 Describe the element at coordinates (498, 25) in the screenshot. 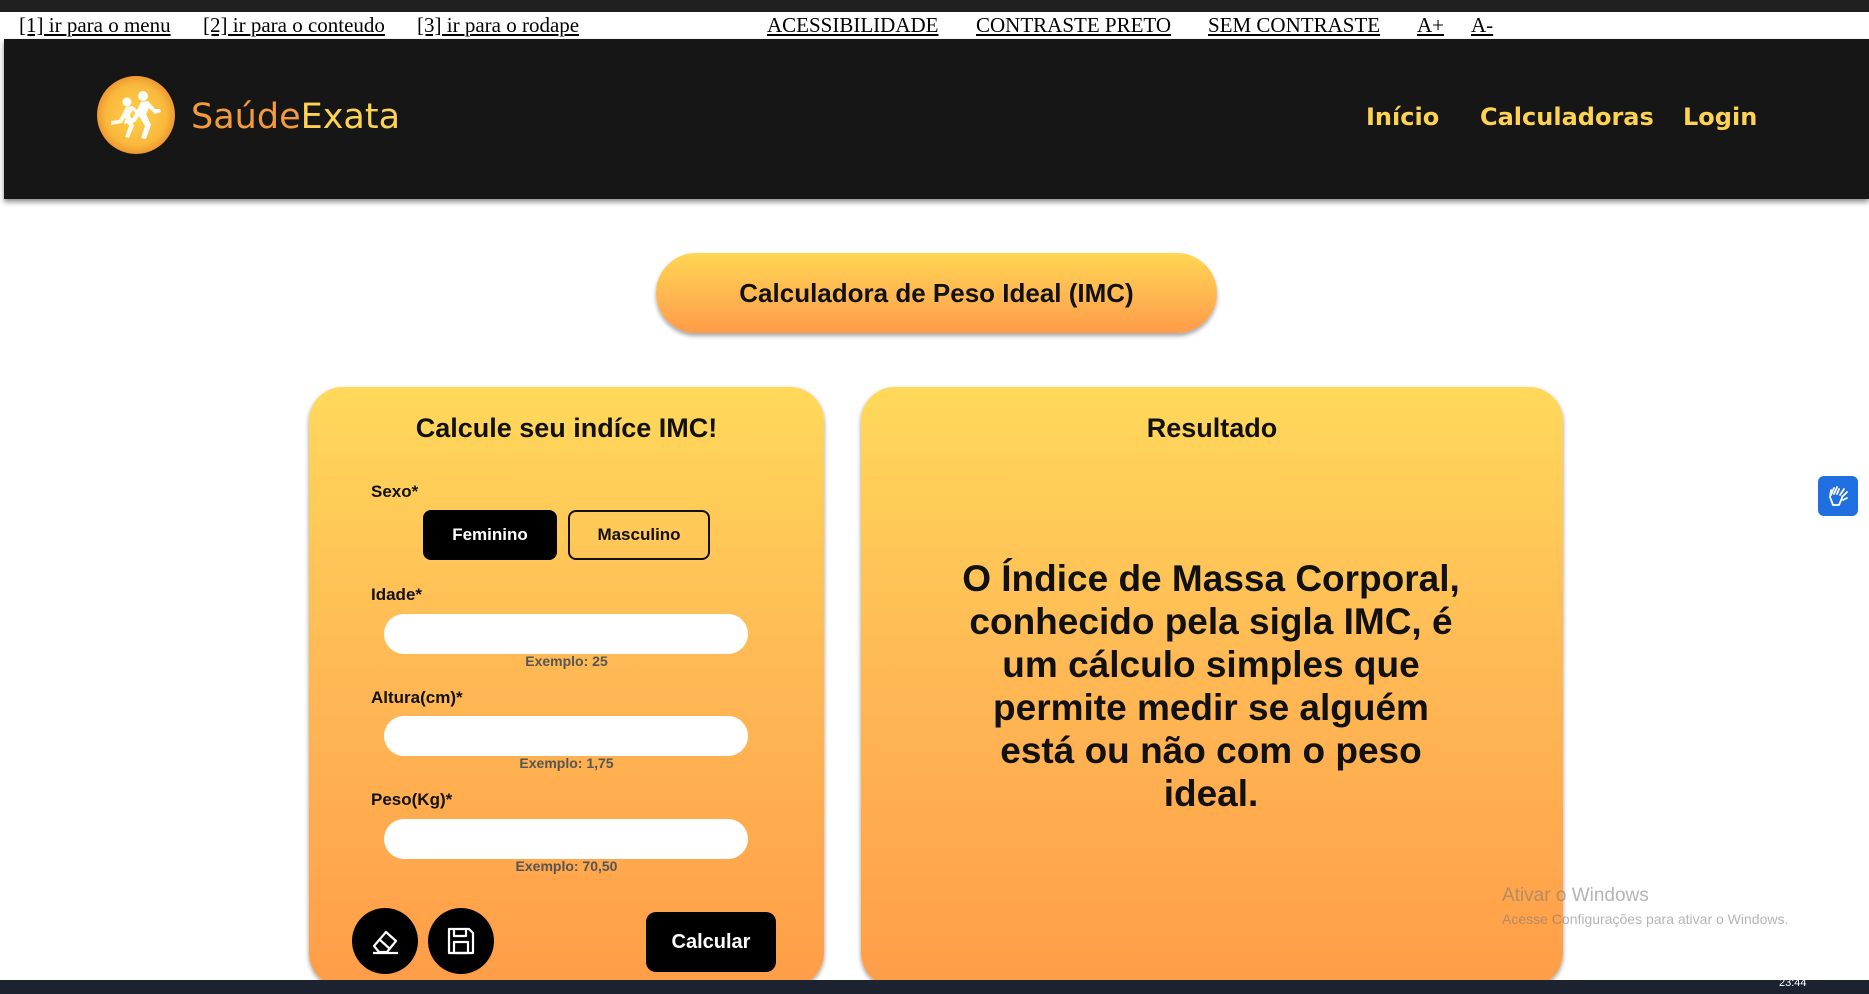

I see `skip-to-footer-link: [3] ir para o rodape` at that location.